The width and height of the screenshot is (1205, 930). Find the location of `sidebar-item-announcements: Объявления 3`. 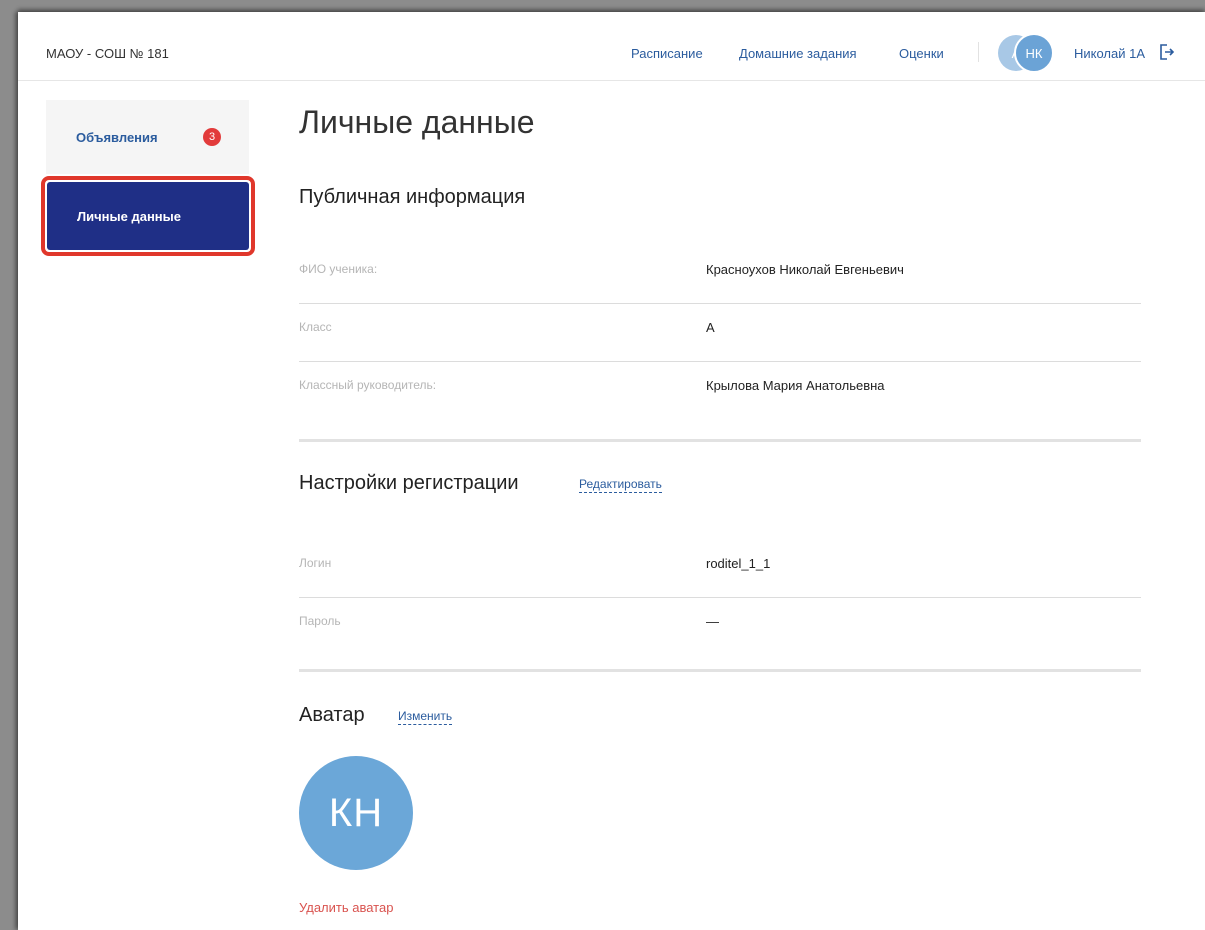

sidebar-item-announcements: Объявления 3 is located at coordinates (147, 137).